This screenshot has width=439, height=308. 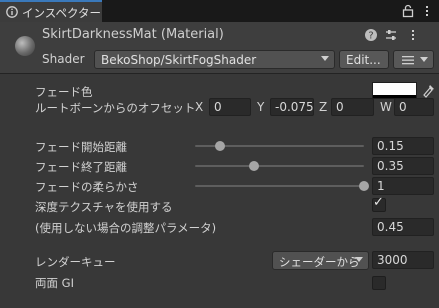 I want to click on offset-y-field: -0.075, so click(x=292, y=107).